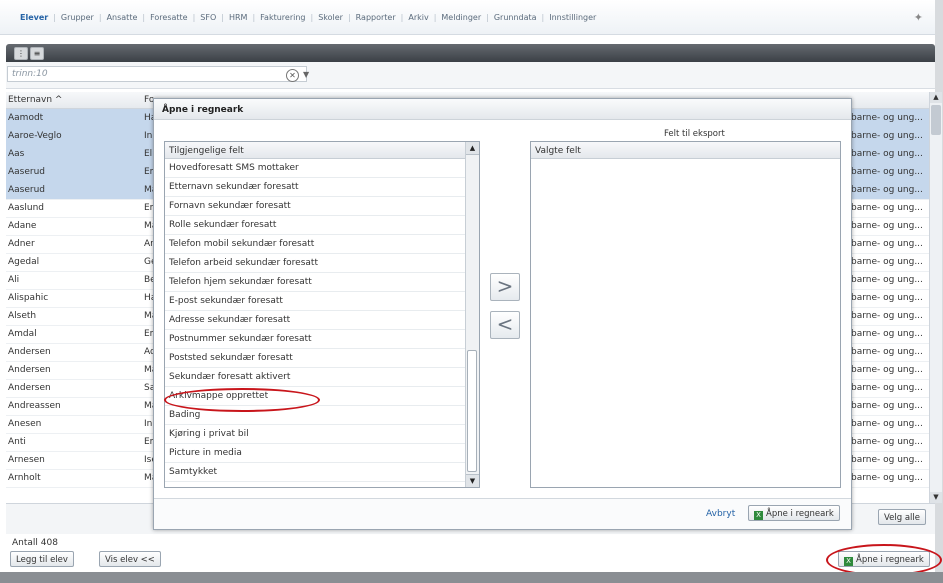  What do you see at coordinates (935, 297) in the screenshot?
I see `table-scrollbar: ▲ ▼` at bounding box center [935, 297].